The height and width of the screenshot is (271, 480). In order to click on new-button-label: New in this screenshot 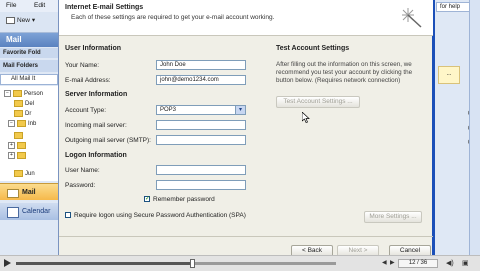, I will do `click(24, 20)`.